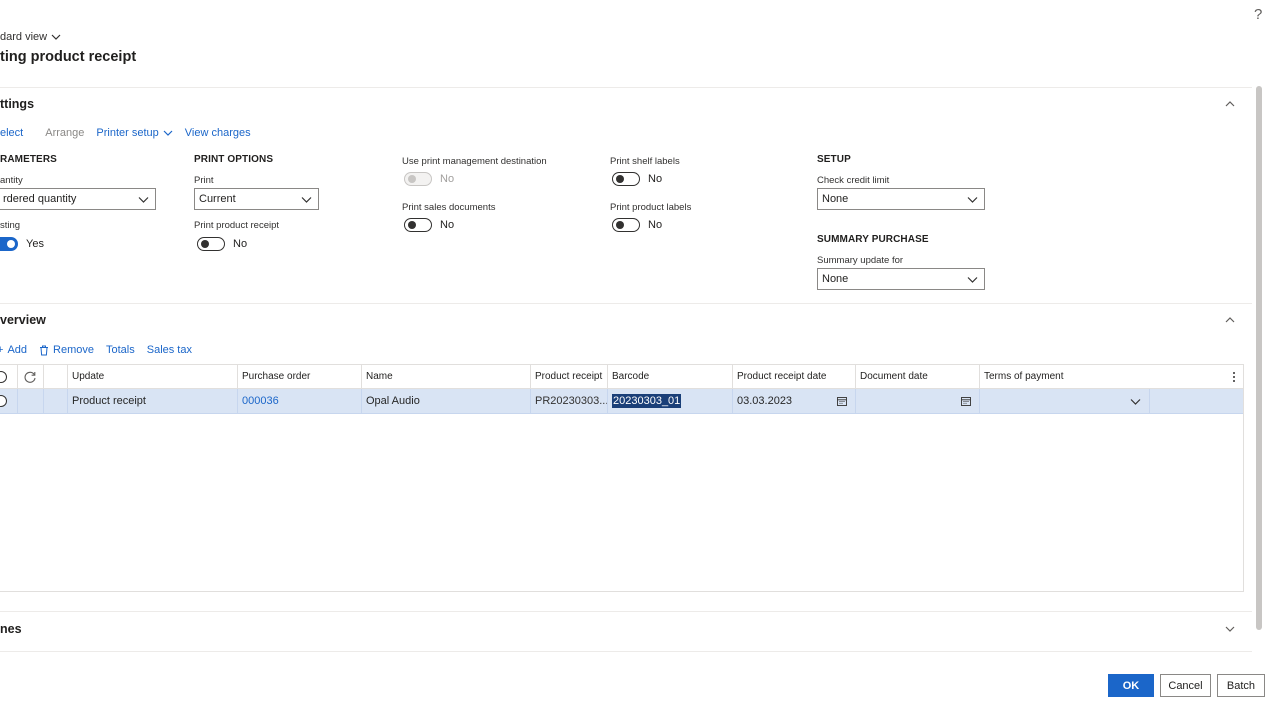 This screenshot has height=720, width=1280. I want to click on posting-toggle: Yes, so click(22, 244).